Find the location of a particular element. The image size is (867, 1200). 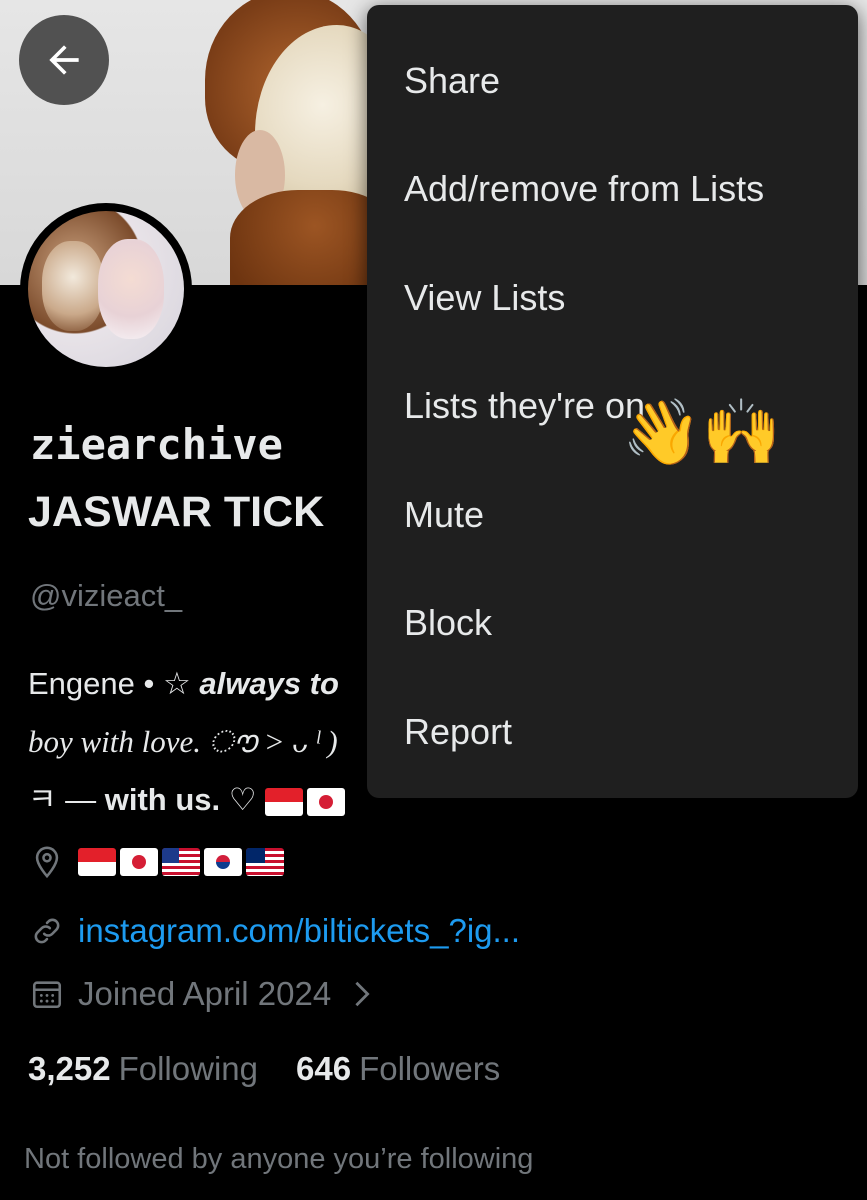

following-stat: 3,252 Following is located at coordinates (143, 1068).